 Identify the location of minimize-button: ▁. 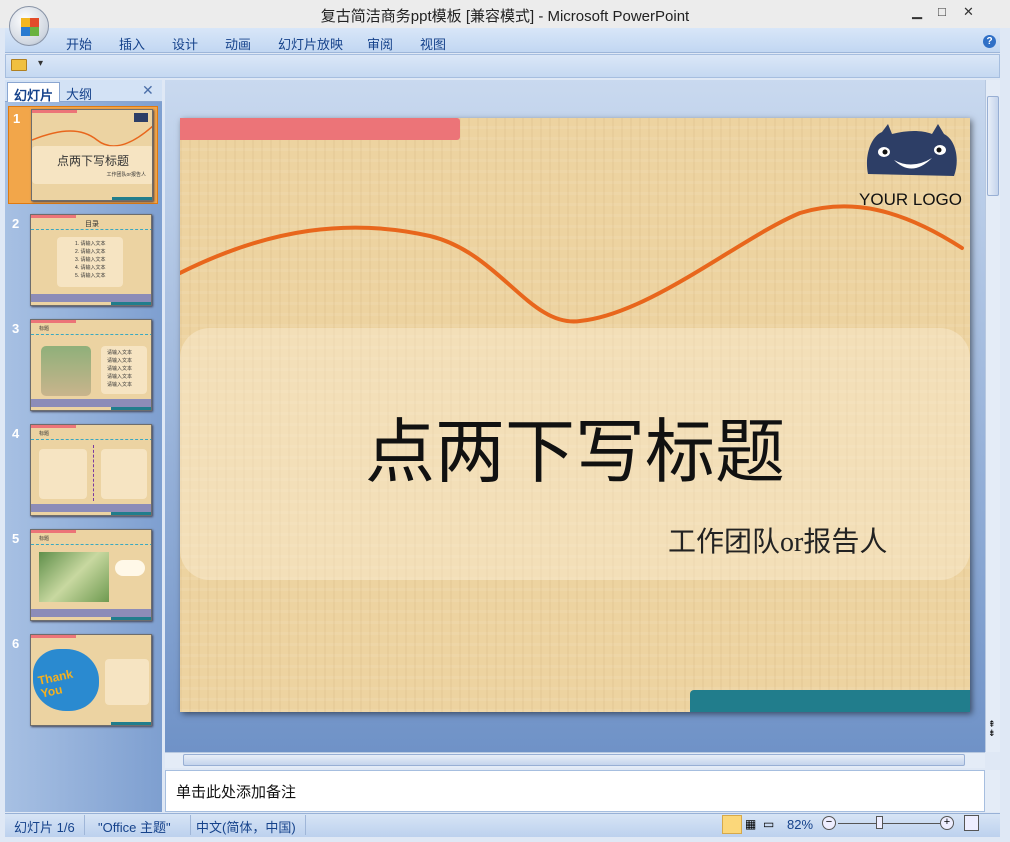
(917, 12).